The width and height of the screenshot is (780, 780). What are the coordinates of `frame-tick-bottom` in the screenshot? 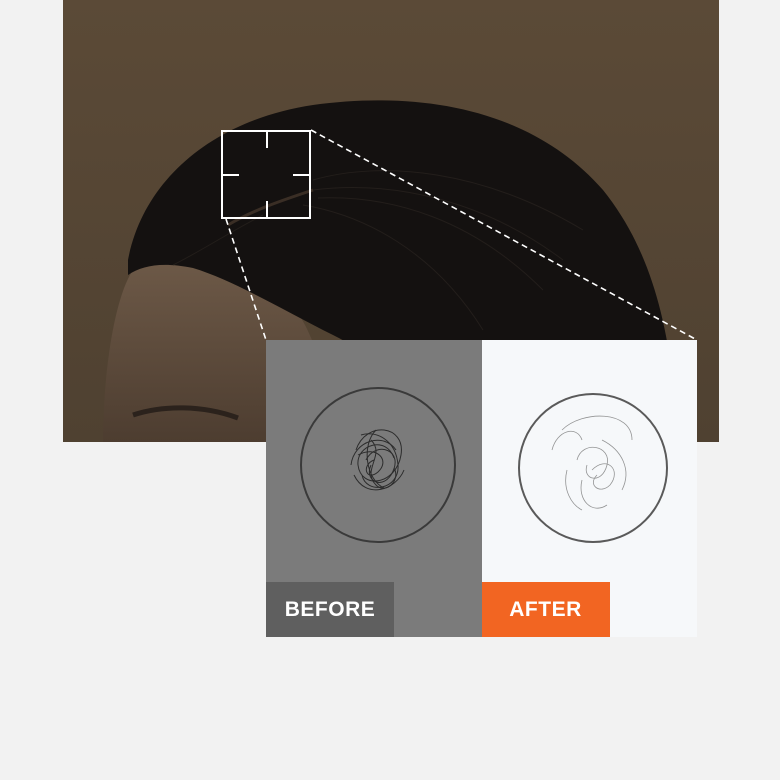 It's located at (267, 209).